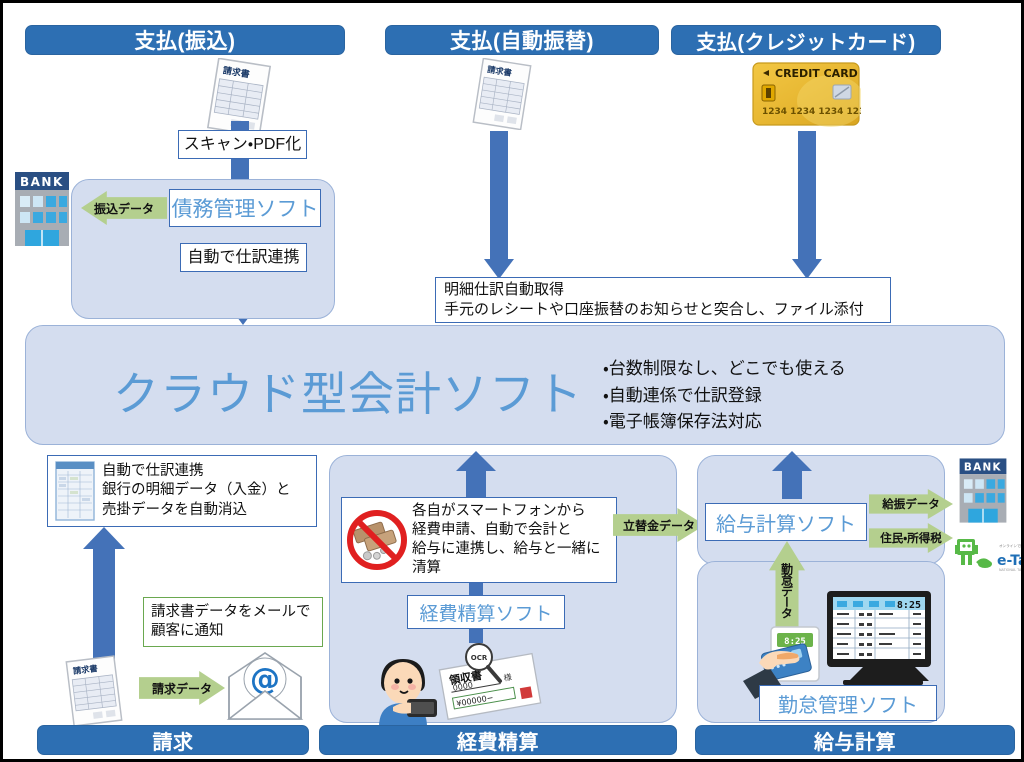 This screenshot has width=1024, height=762. I want to click on svg-text: OCR, so click(479, 658).